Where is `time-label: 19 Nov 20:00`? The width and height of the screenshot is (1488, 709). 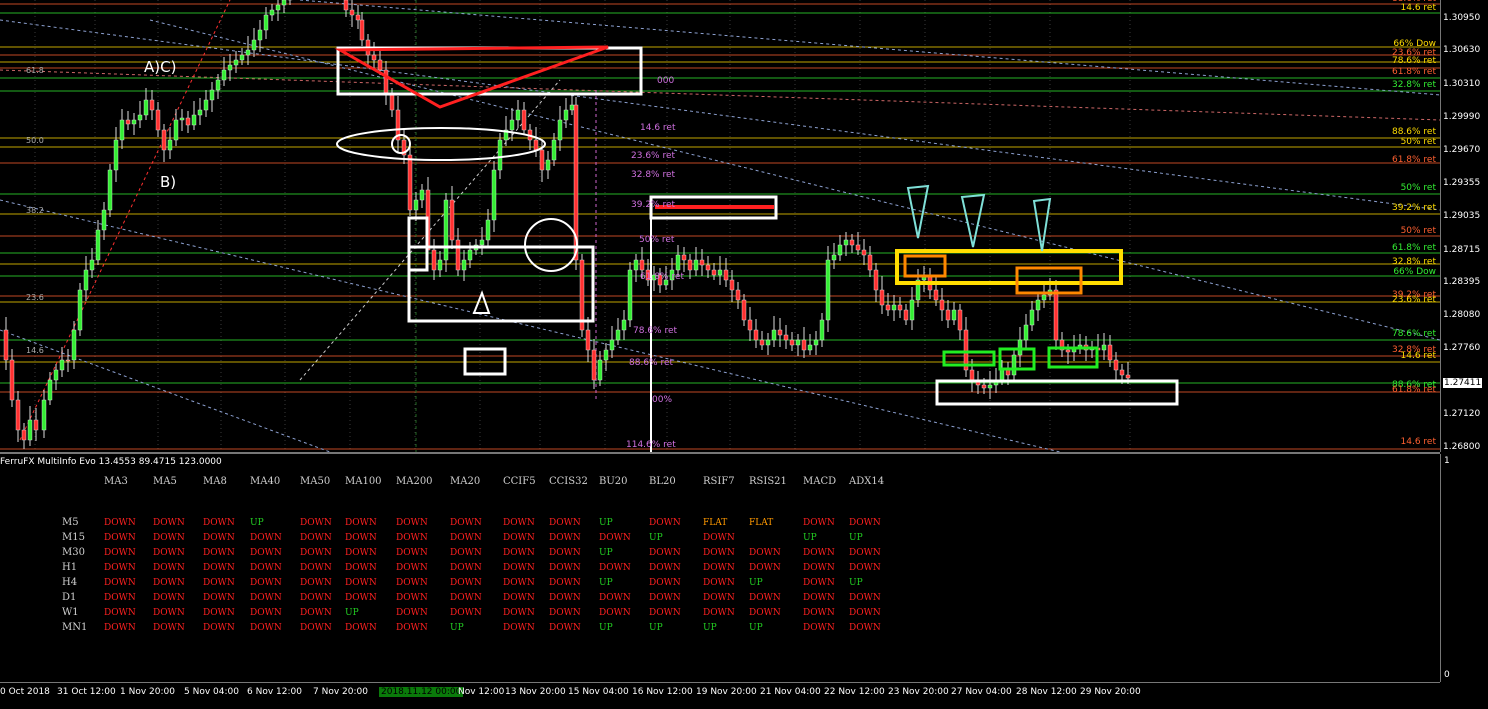
time-label: 19 Nov 20:00 is located at coordinates (726, 692).